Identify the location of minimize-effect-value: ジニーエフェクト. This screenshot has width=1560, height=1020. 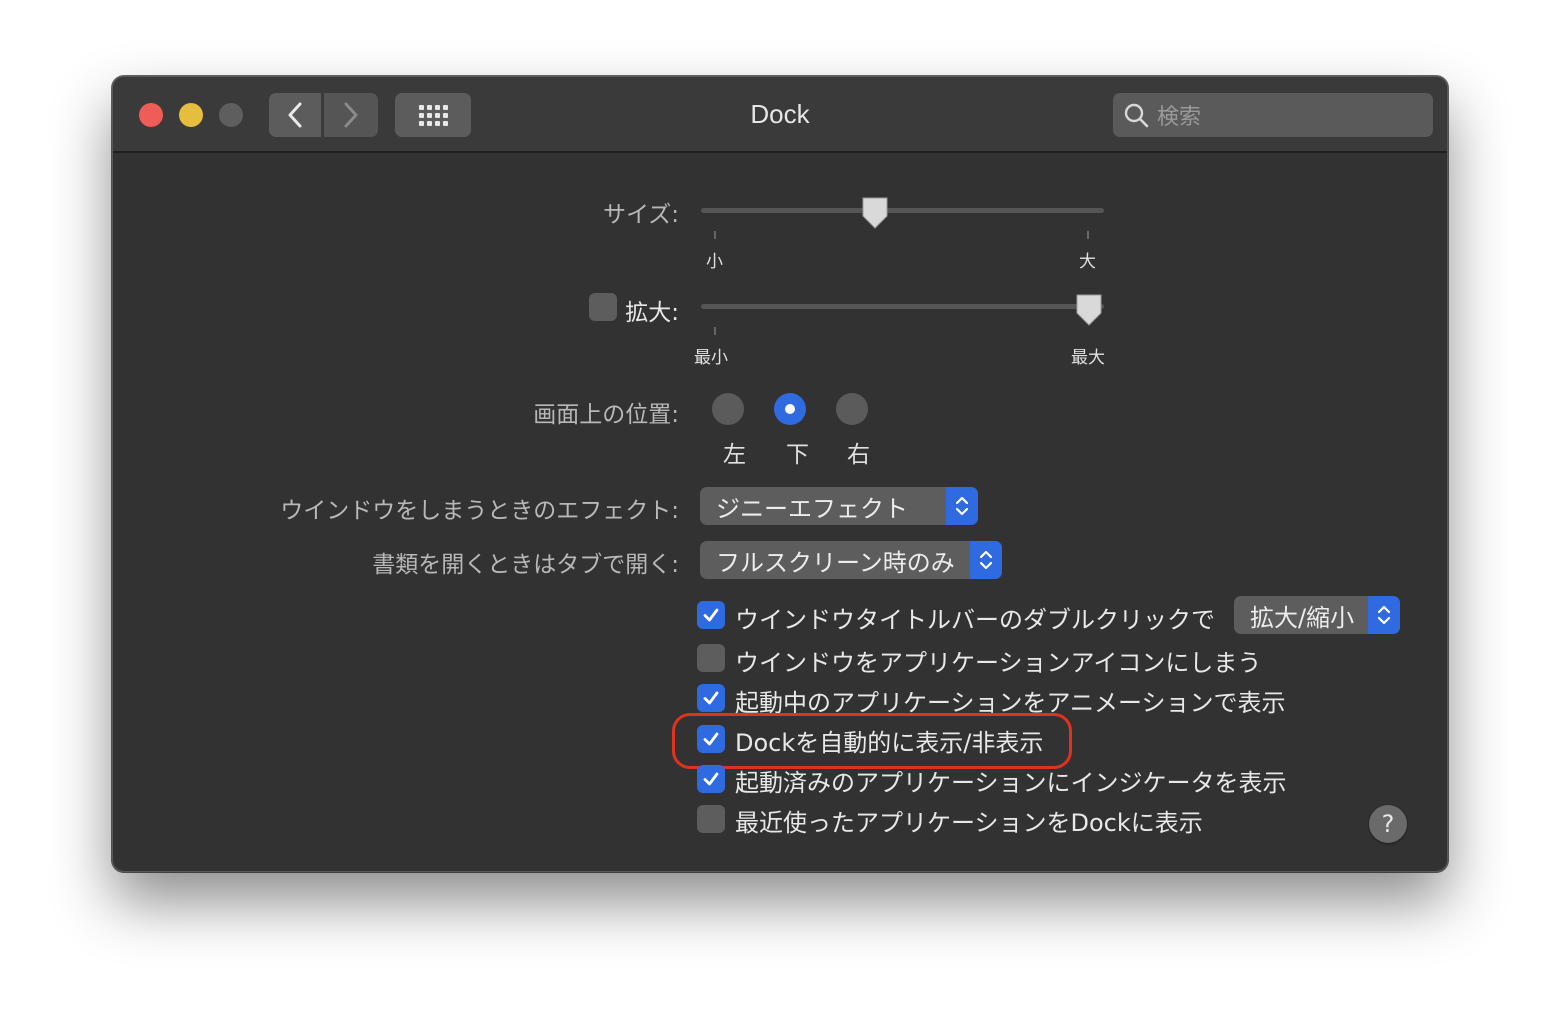
(812, 508).